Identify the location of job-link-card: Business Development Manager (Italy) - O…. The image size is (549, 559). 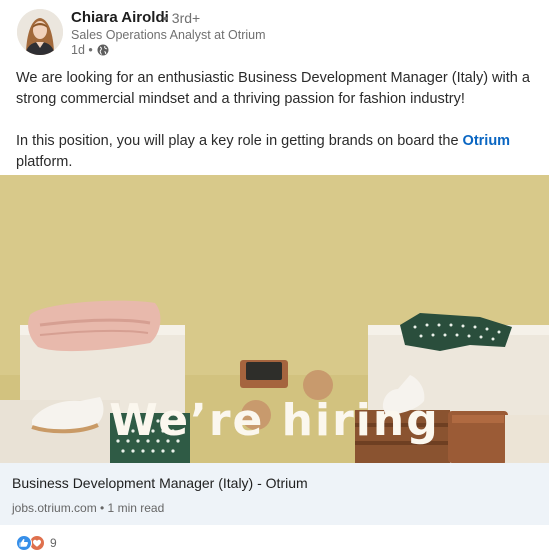
(274, 494).